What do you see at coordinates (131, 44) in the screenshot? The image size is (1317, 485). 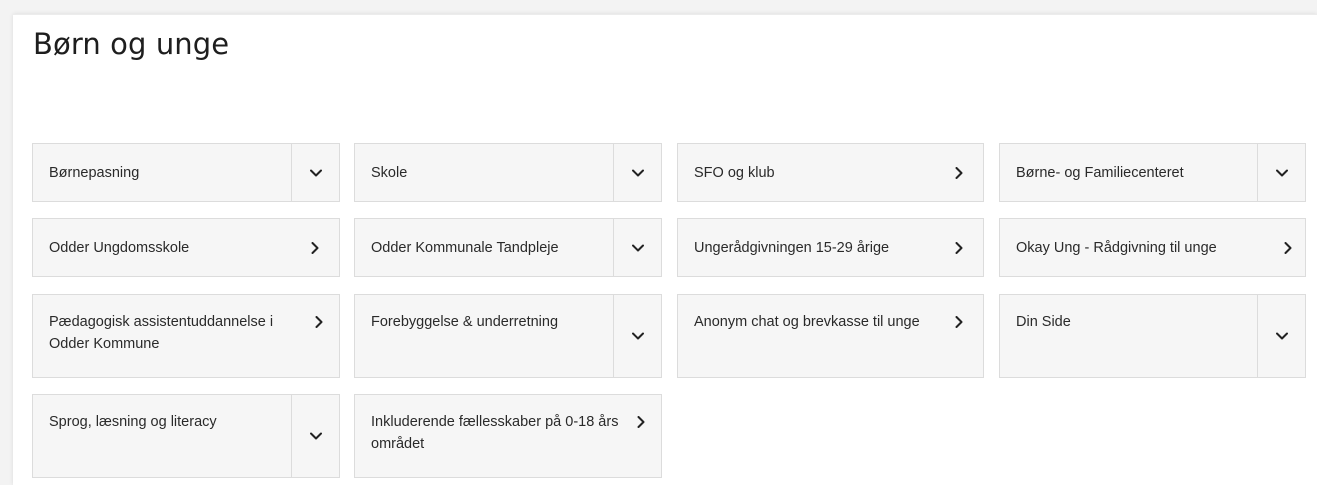 I see `page-title: Børn og unge` at bounding box center [131, 44].